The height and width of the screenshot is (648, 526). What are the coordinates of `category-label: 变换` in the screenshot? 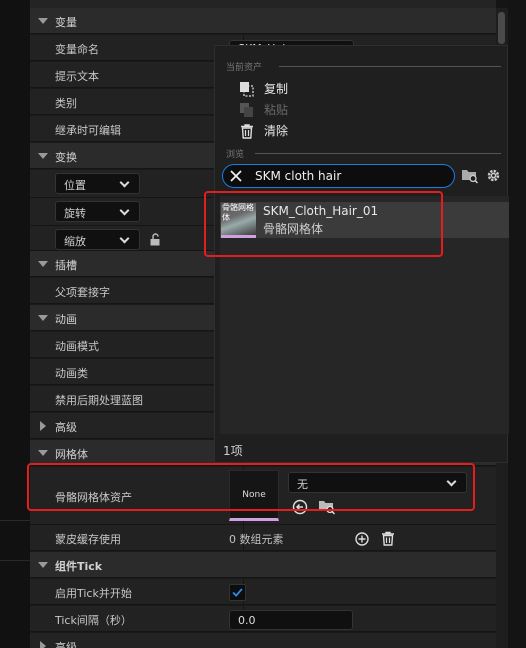 It's located at (66, 157).